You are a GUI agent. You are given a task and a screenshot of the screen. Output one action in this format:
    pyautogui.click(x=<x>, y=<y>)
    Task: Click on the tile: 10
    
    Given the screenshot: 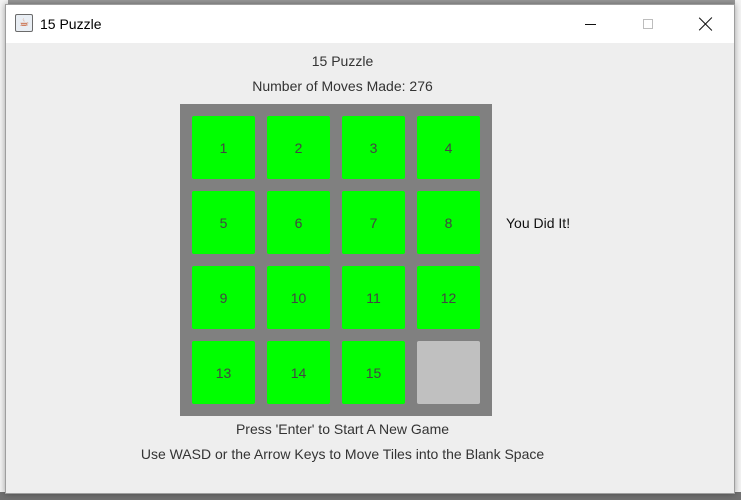 What is the action you would take?
    pyautogui.click(x=298, y=297)
    